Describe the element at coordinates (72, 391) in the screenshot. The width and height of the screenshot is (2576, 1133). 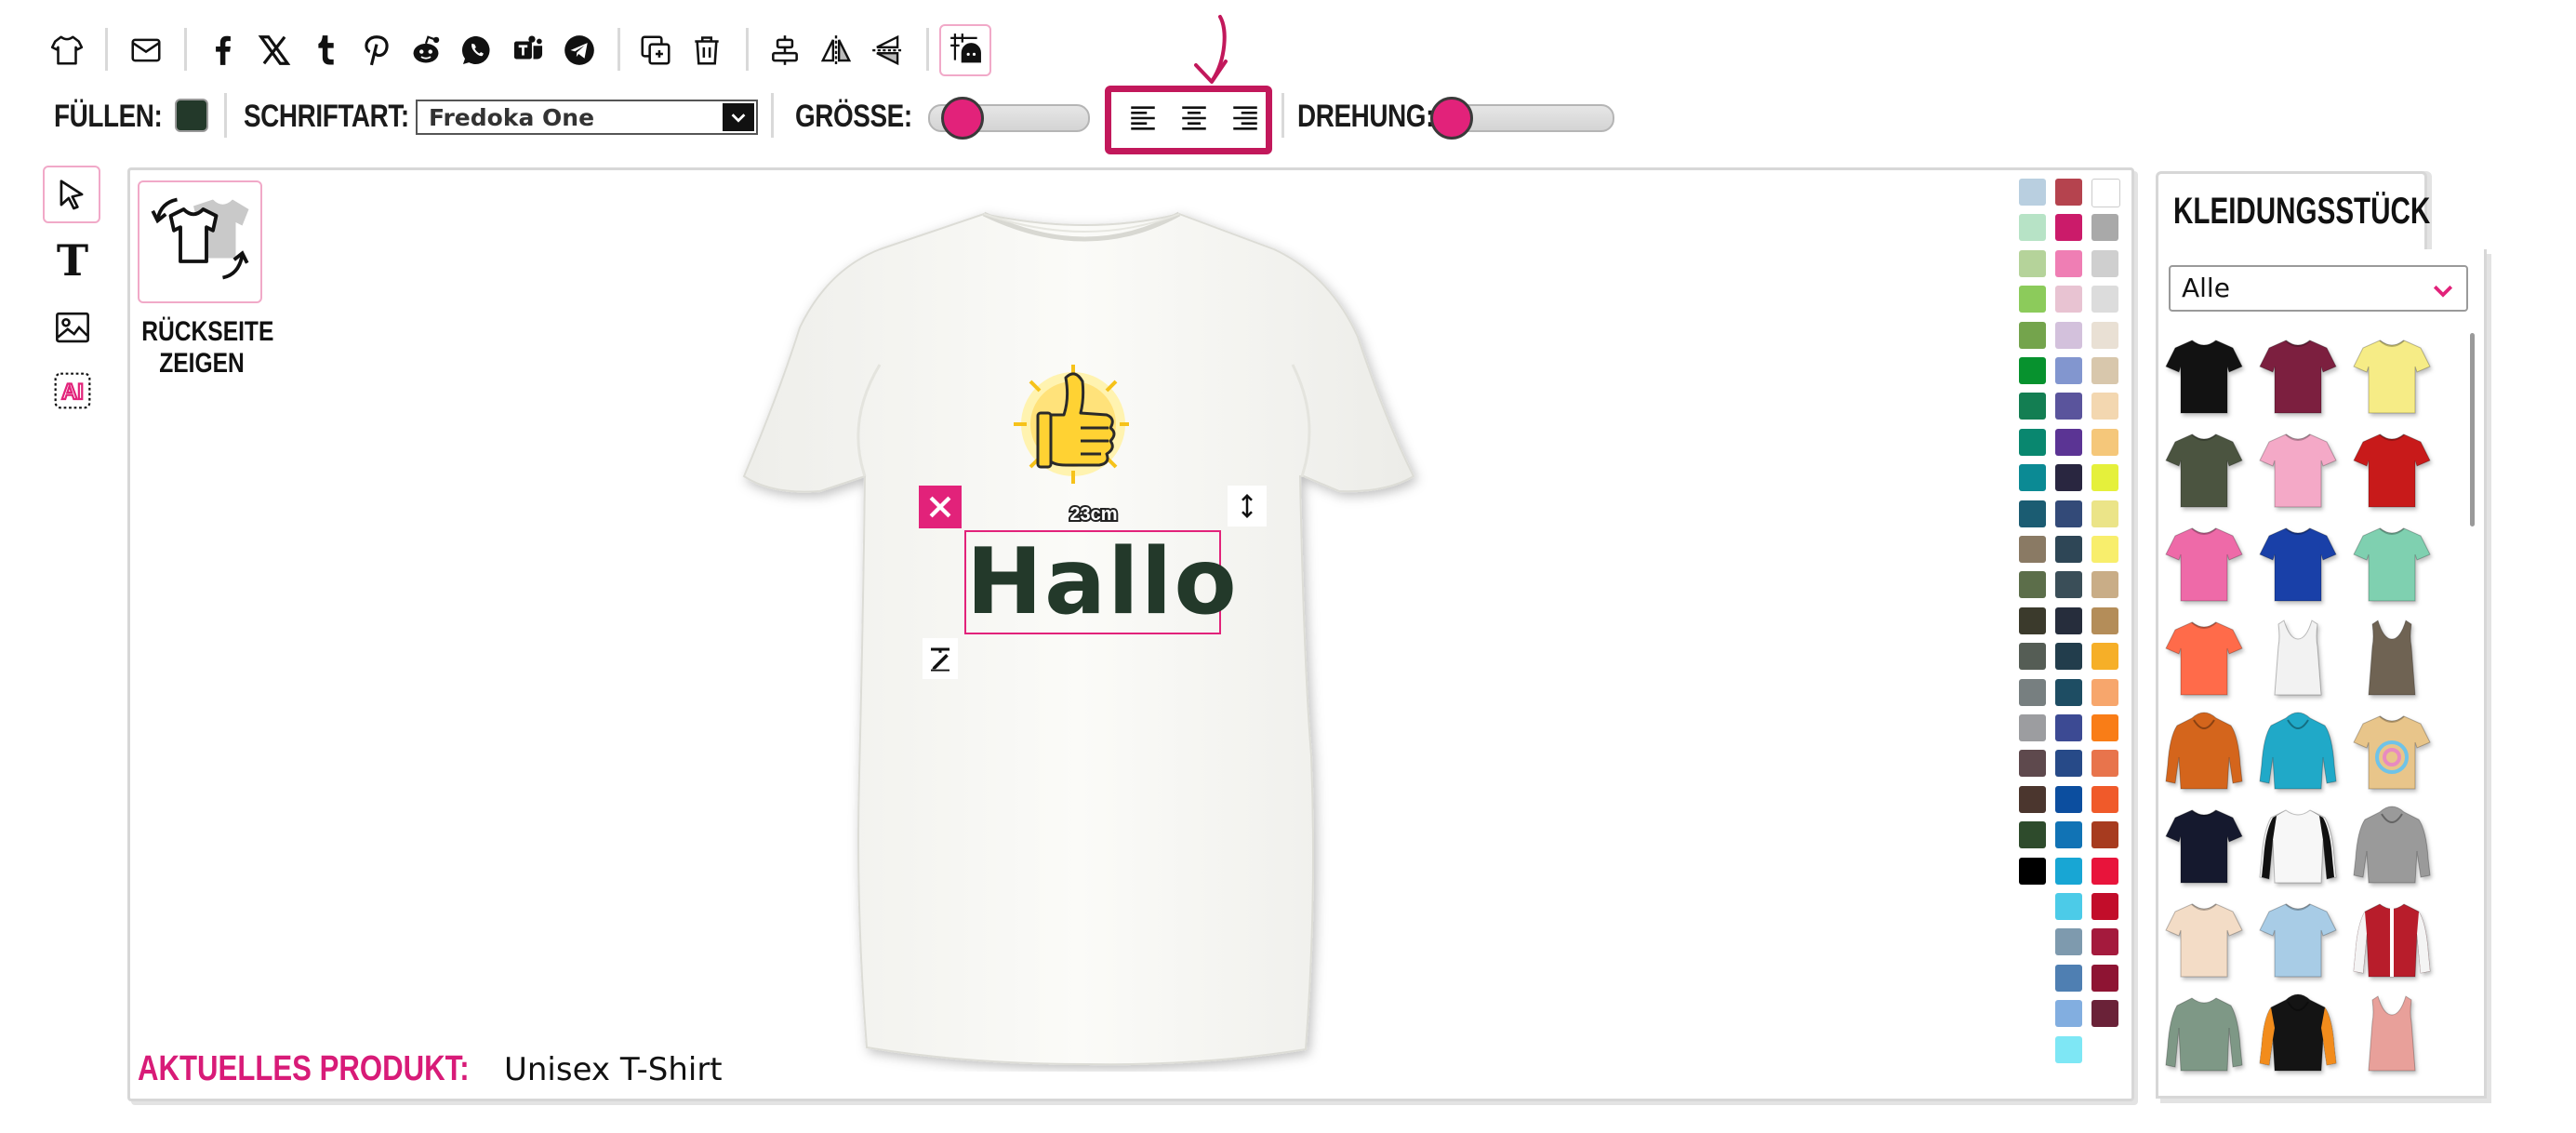
I see `ai-tool-button: AI` at that location.